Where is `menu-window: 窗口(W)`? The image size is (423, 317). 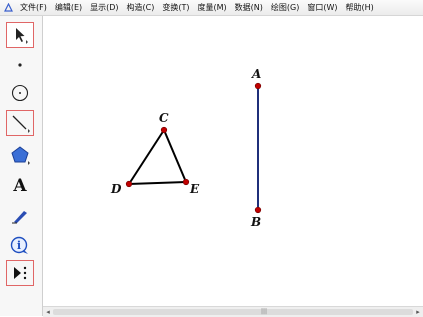 menu-window: 窗口(W) is located at coordinates (322, 7).